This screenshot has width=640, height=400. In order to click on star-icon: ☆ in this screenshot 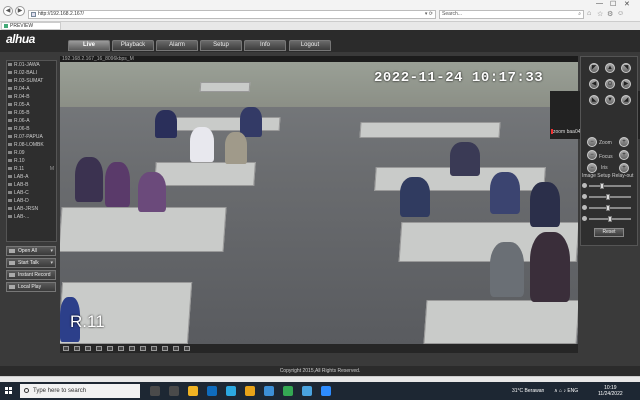, I will do `click(600, 14)`.